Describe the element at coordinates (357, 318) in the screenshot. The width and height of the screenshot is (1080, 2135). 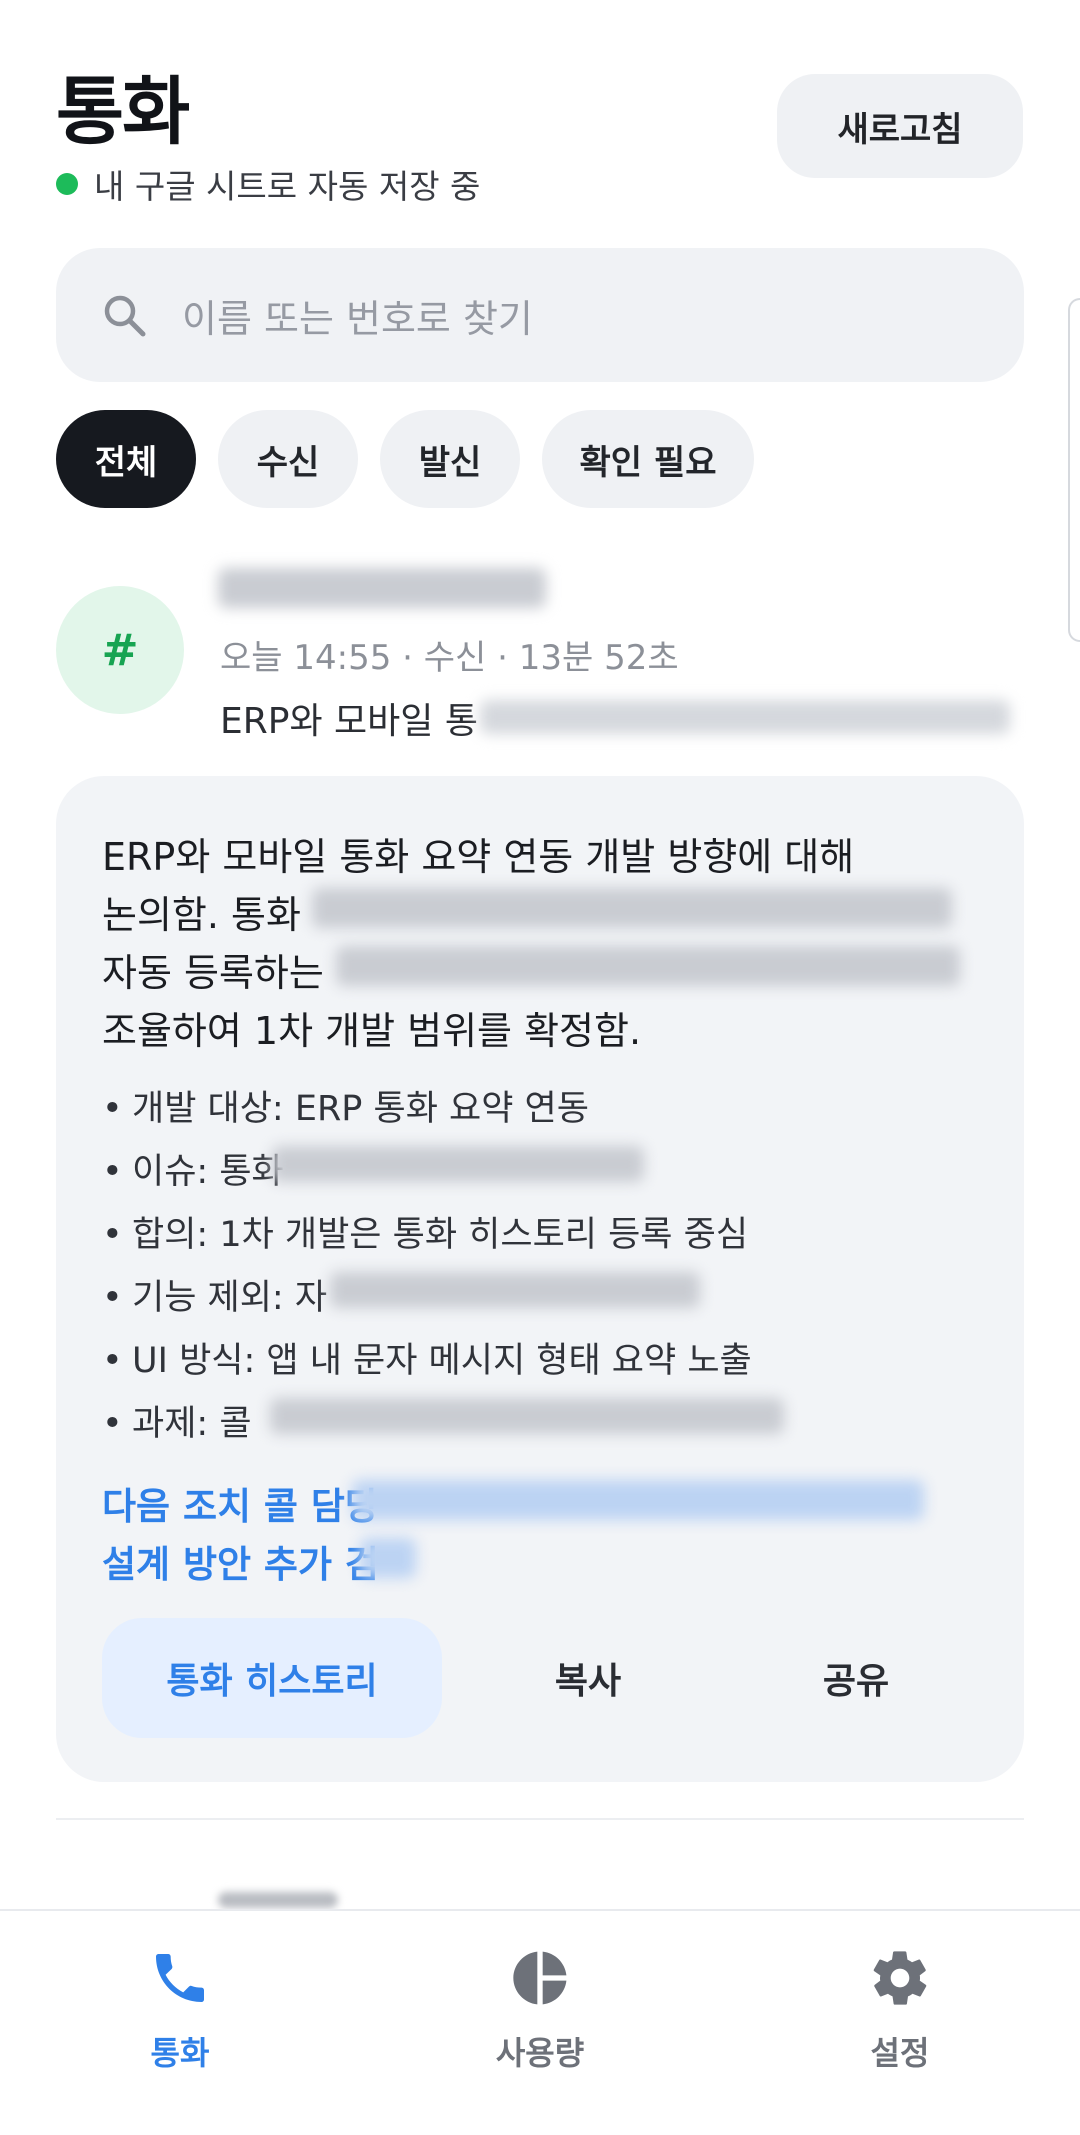
I see `search-placeholder: 이름 또는 번호로 찾기` at that location.